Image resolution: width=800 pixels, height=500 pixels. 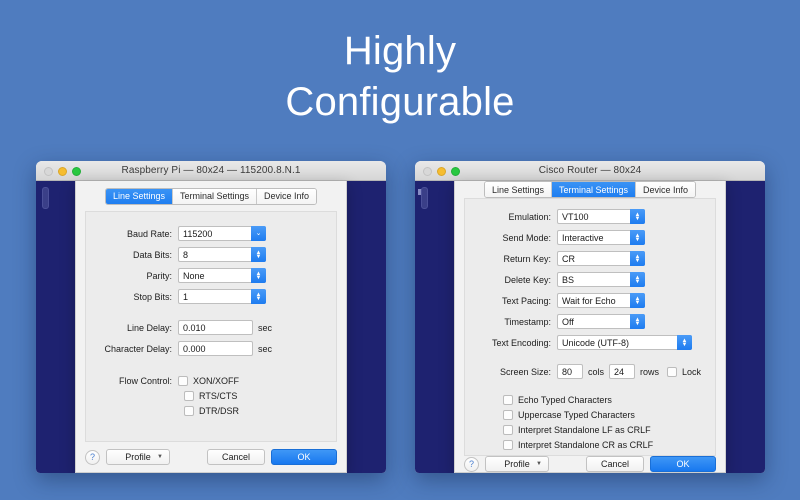 I want to click on checkbox-interpret-lf-as-crlf, so click(x=508, y=430).